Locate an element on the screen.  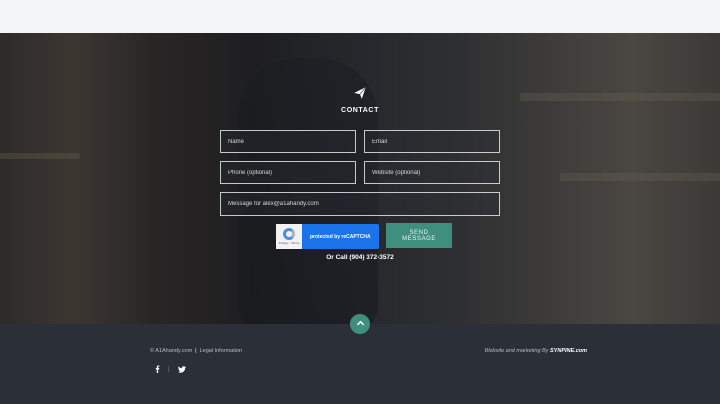
footer-credit: Website and marketing By SYNPINE.com is located at coordinates (535, 351).